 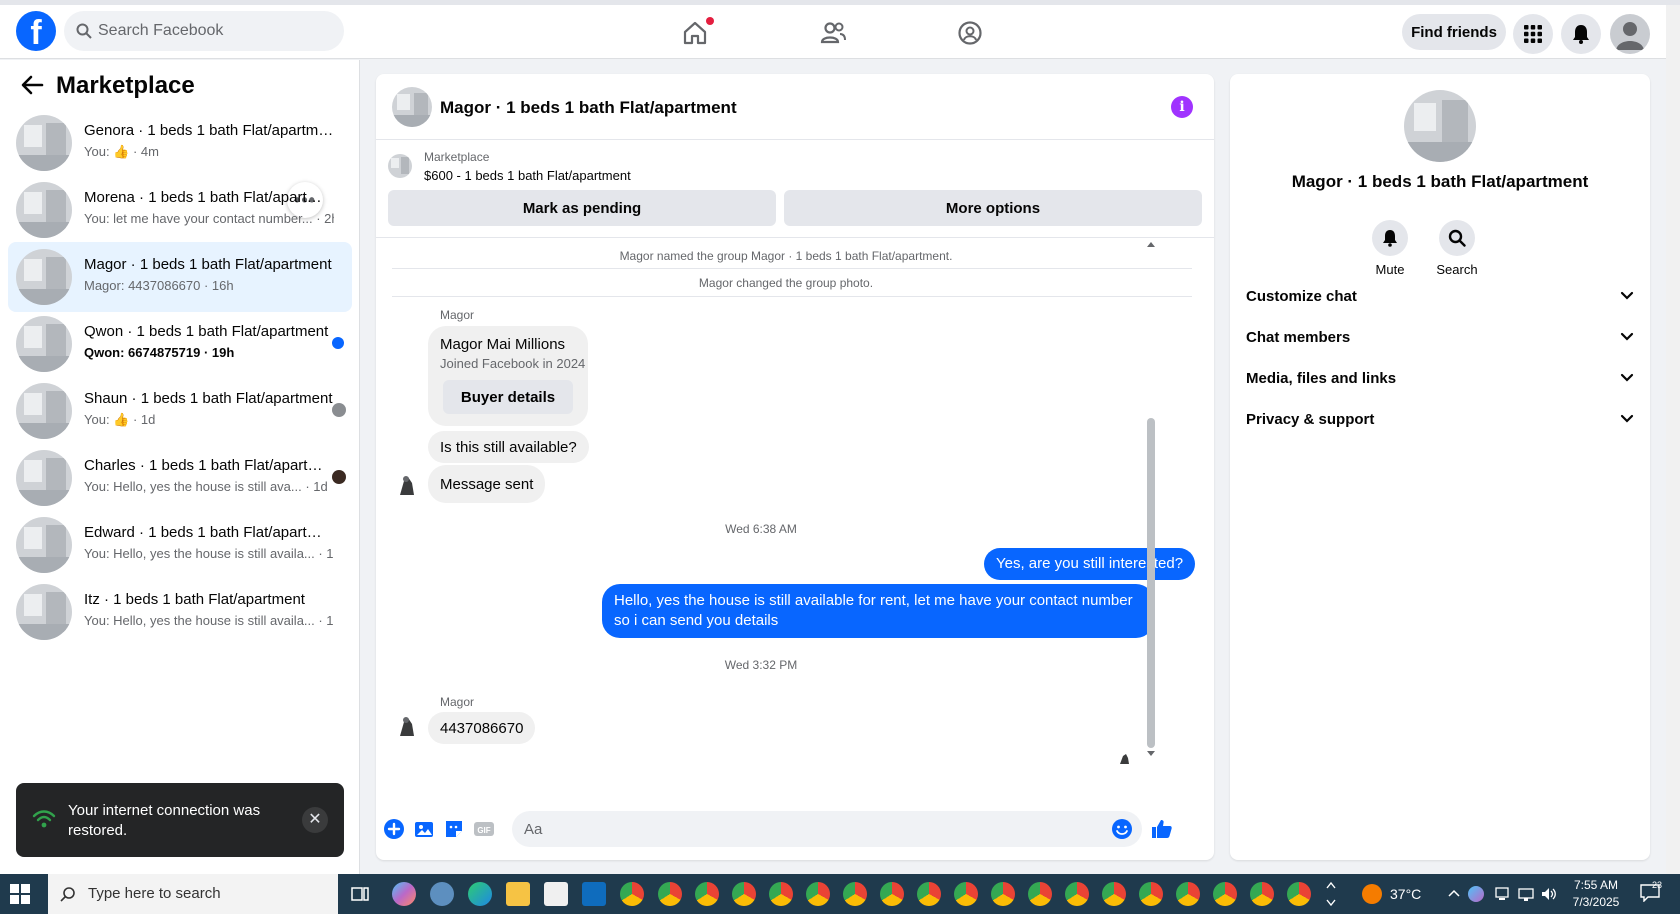 What do you see at coordinates (588, 108) in the screenshot?
I see `chat-title: Magor · 1 beds 1 bath Flat/apartment` at bounding box center [588, 108].